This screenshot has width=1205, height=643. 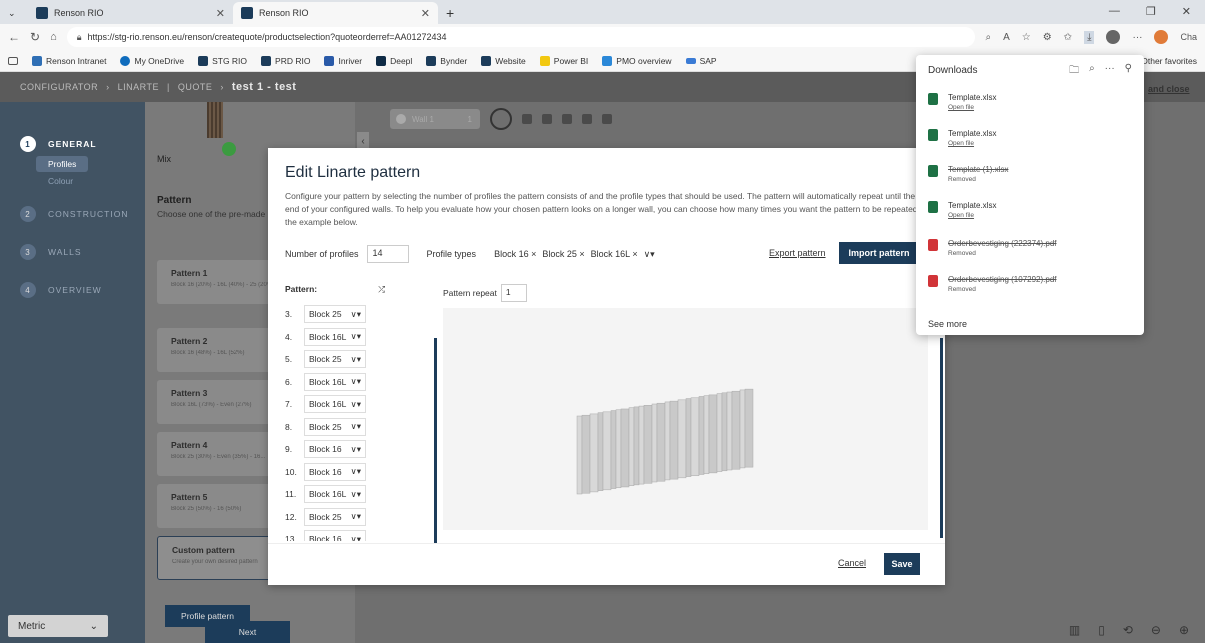 What do you see at coordinates (1068, 37) in the screenshot?
I see `favorites-icon: ✩` at bounding box center [1068, 37].